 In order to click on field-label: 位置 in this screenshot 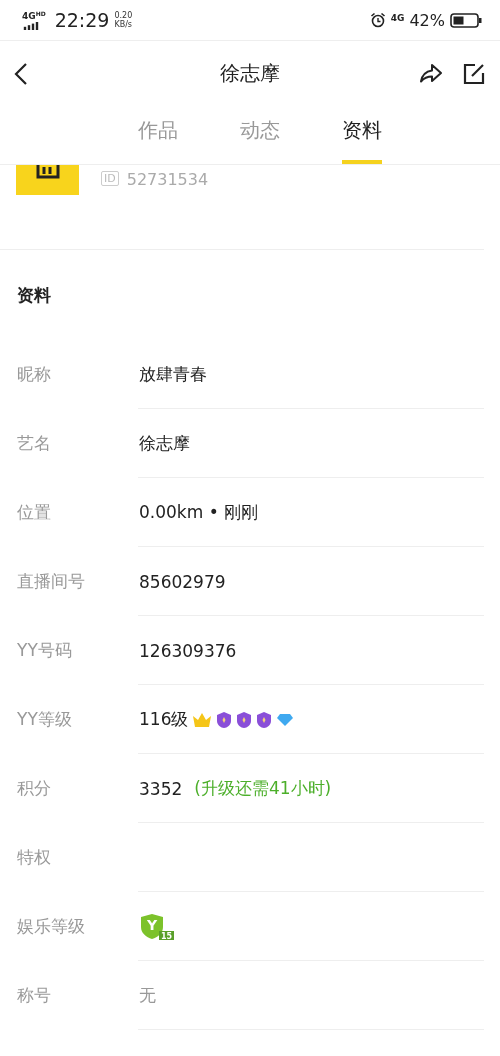, I will do `click(34, 512)`.